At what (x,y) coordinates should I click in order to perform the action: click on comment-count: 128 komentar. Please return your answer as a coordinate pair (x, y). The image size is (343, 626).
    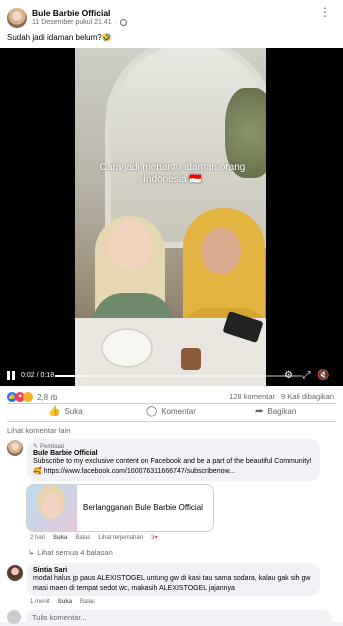
    Looking at the image, I should click on (252, 396).